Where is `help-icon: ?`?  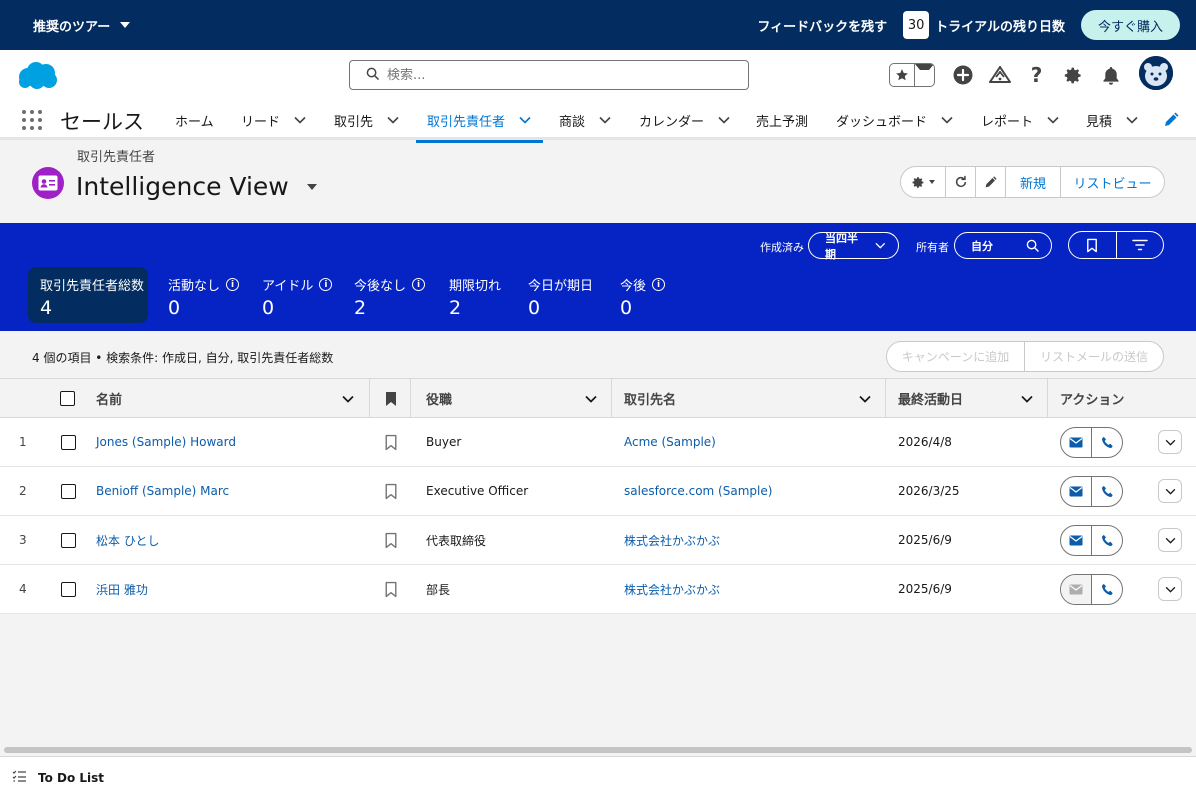 help-icon: ? is located at coordinates (1036, 75).